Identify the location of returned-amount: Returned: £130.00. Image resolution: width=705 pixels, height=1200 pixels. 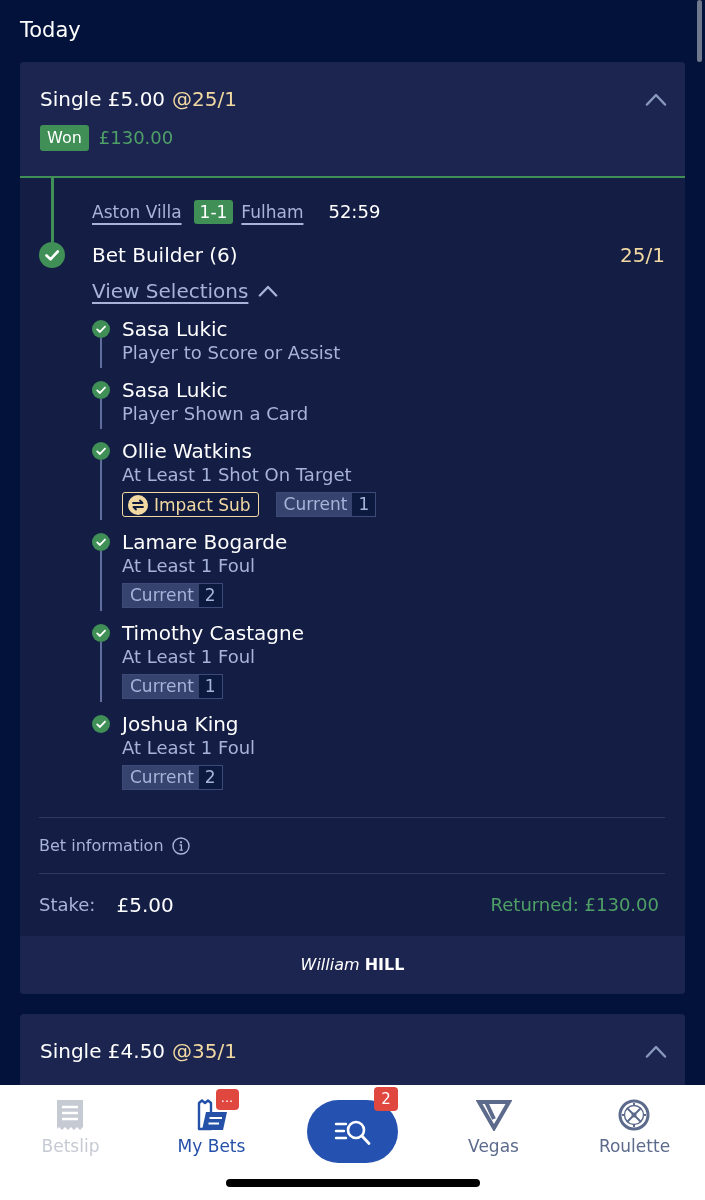
(575, 905).